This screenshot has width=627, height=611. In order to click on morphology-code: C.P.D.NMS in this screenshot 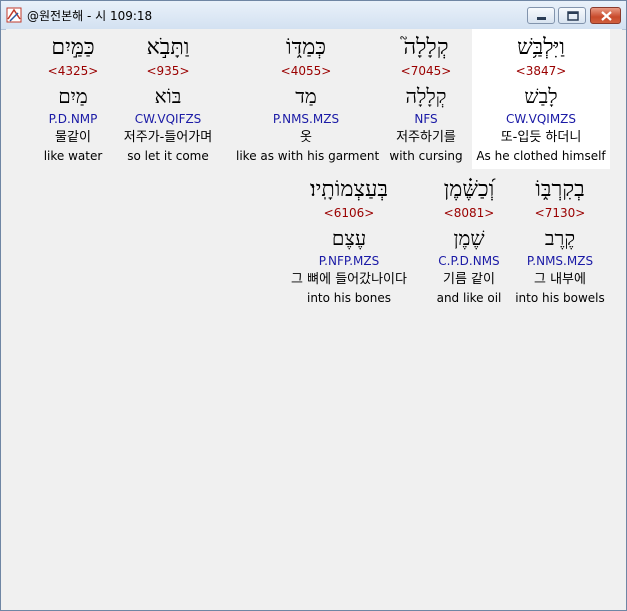, I will do `click(469, 261)`.